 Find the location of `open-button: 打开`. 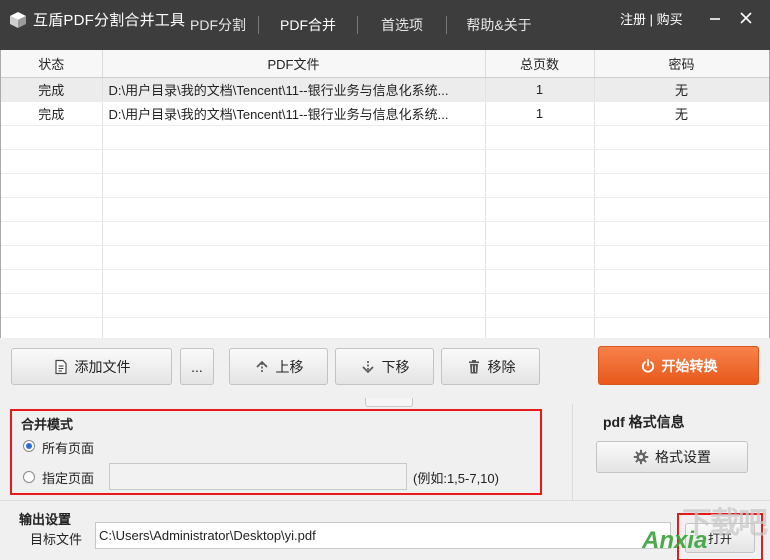

open-button: 打开 is located at coordinates (720, 538).